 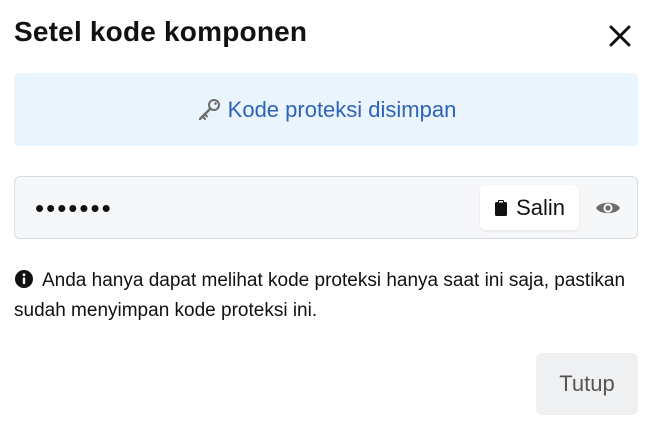 I want to click on copy-button-label: Salin, so click(x=540, y=207).